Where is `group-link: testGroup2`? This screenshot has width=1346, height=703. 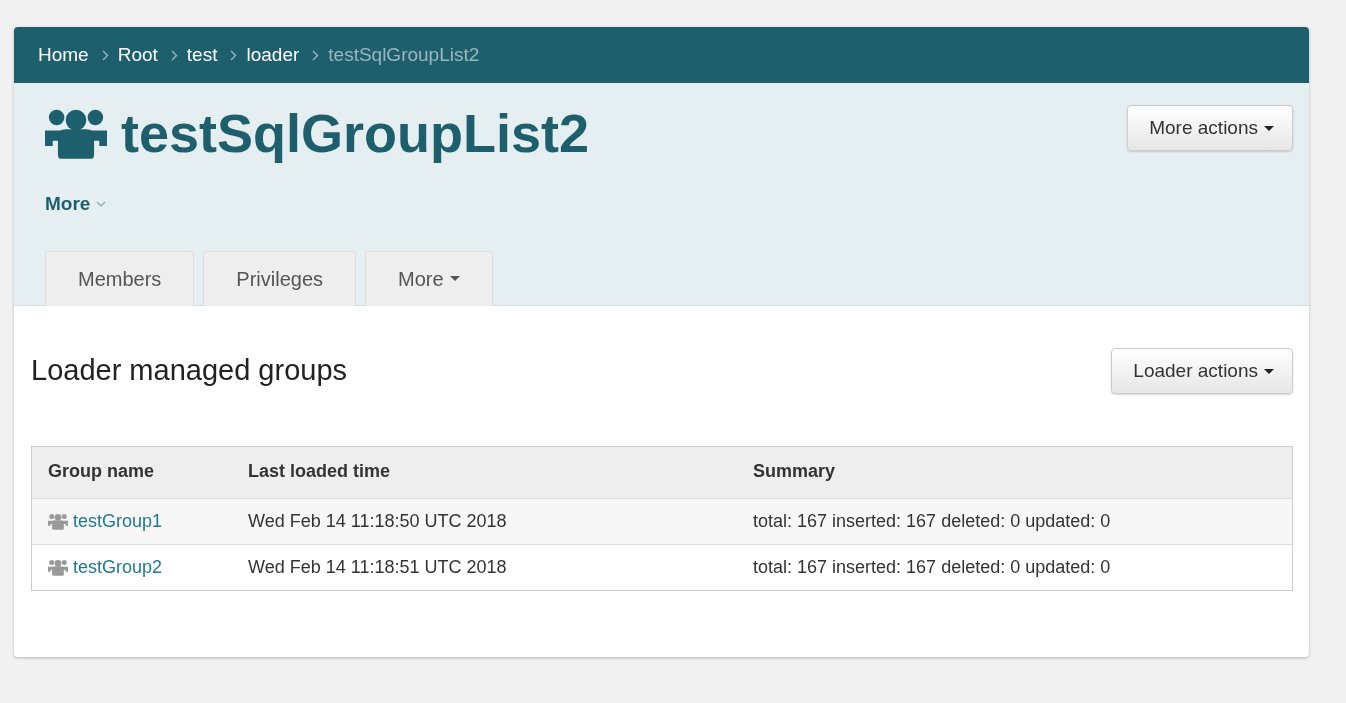
group-link: testGroup2 is located at coordinates (118, 567).